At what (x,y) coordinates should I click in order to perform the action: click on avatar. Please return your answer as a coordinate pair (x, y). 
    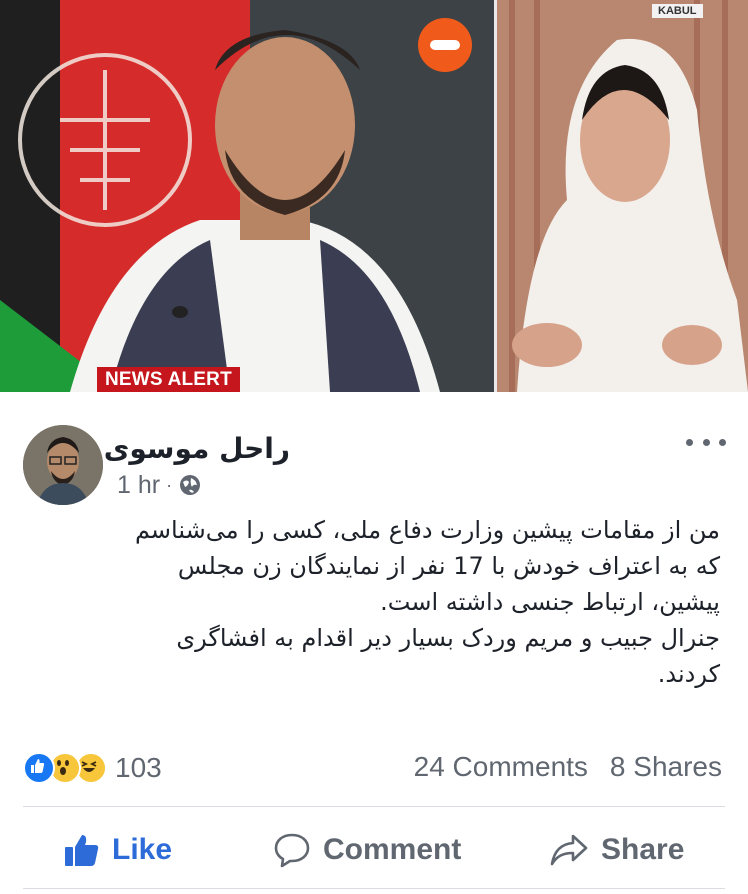
    Looking at the image, I should click on (63, 465).